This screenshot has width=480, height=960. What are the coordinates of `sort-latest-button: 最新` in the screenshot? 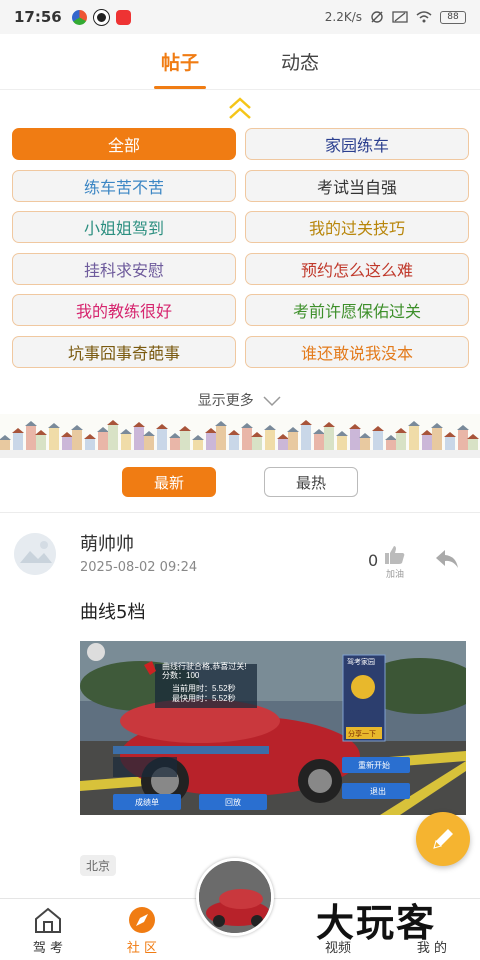 It's located at (169, 482).